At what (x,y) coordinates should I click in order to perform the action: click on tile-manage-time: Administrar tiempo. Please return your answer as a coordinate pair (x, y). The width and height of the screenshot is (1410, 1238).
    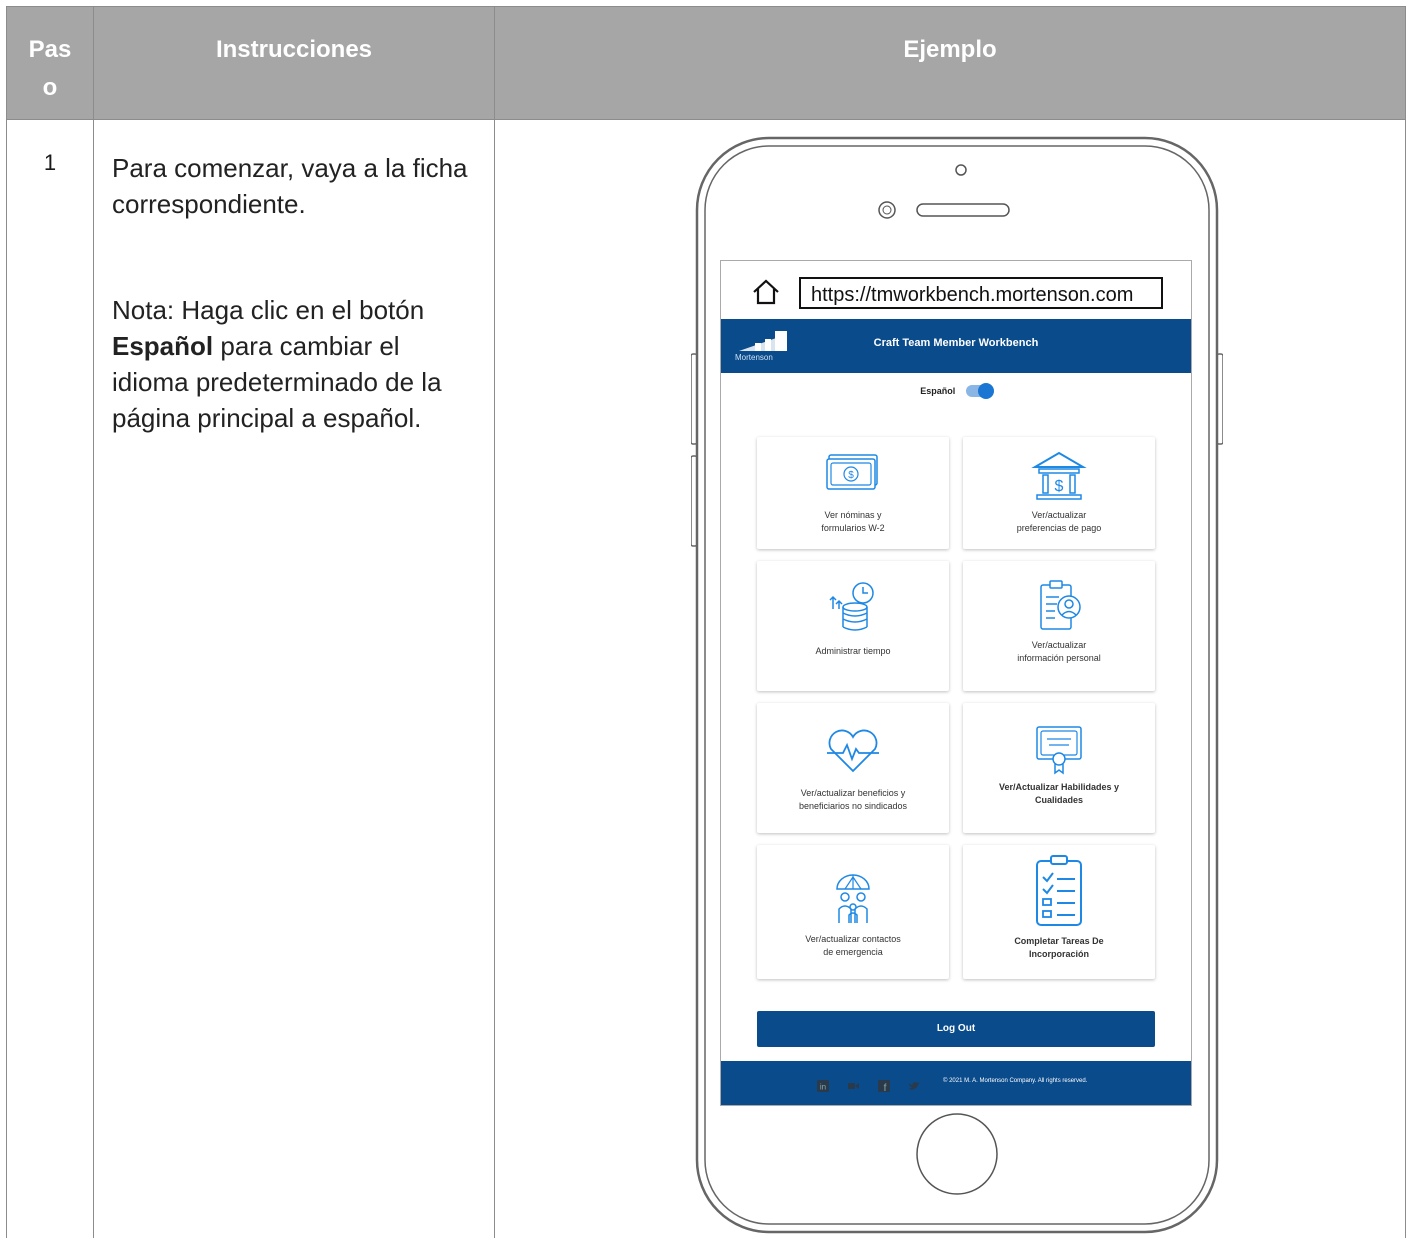
    Looking at the image, I should click on (853, 626).